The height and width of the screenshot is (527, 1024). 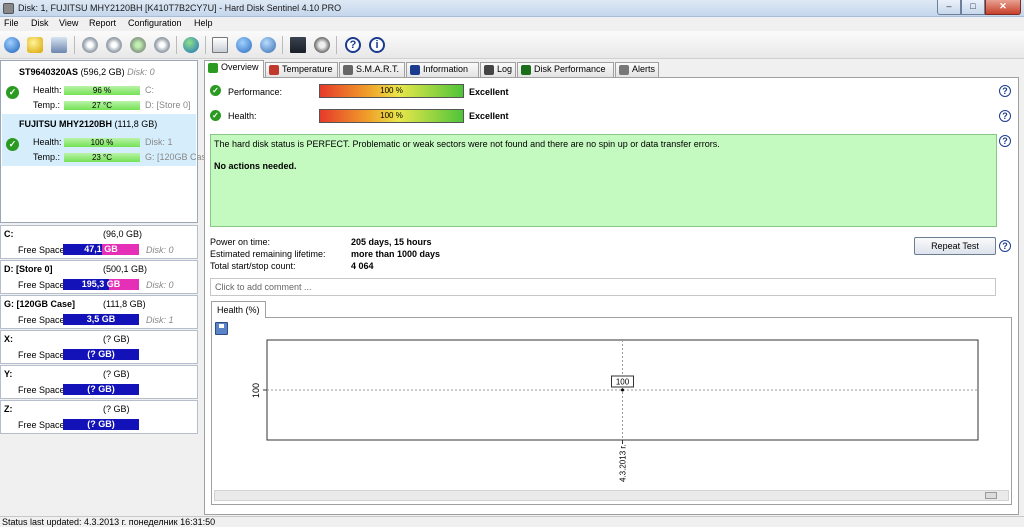 What do you see at coordinates (622, 390) in the screenshot?
I see `data-point` at bounding box center [622, 390].